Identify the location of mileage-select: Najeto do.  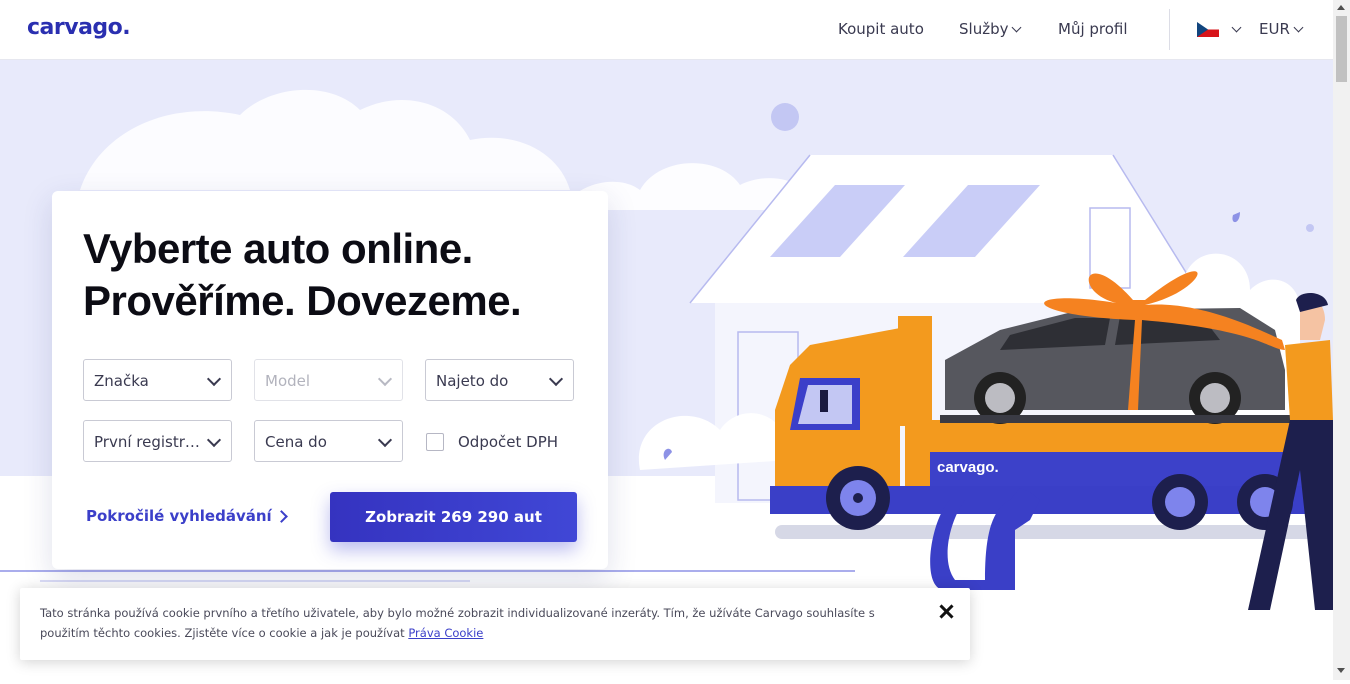
(499, 380).